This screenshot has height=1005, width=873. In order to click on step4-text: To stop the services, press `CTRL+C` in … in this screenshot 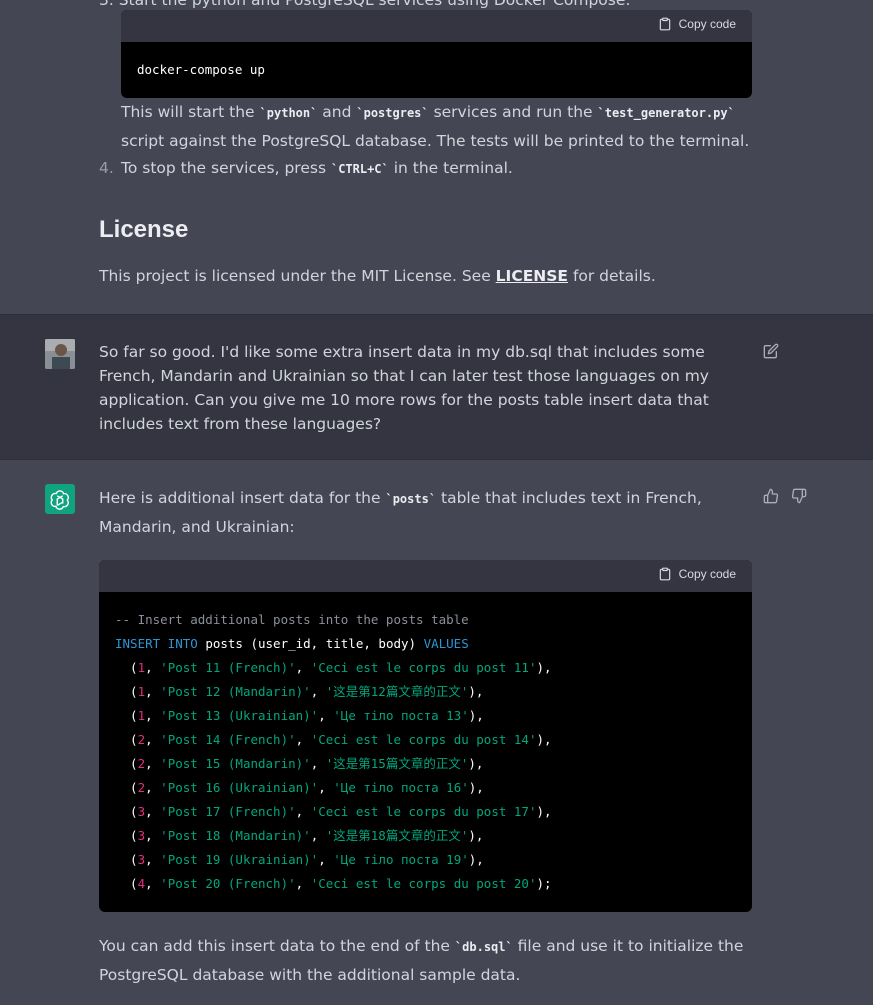, I will do `click(317, 168)`.